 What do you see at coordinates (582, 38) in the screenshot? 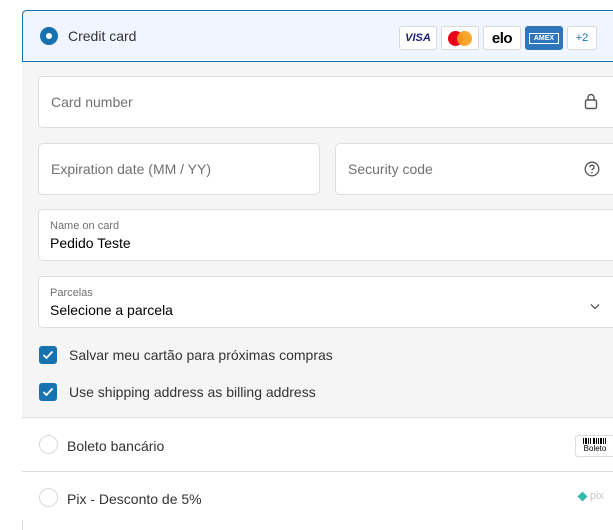
I see `more-brands-badge: +2` at bounding box center [582, 38].